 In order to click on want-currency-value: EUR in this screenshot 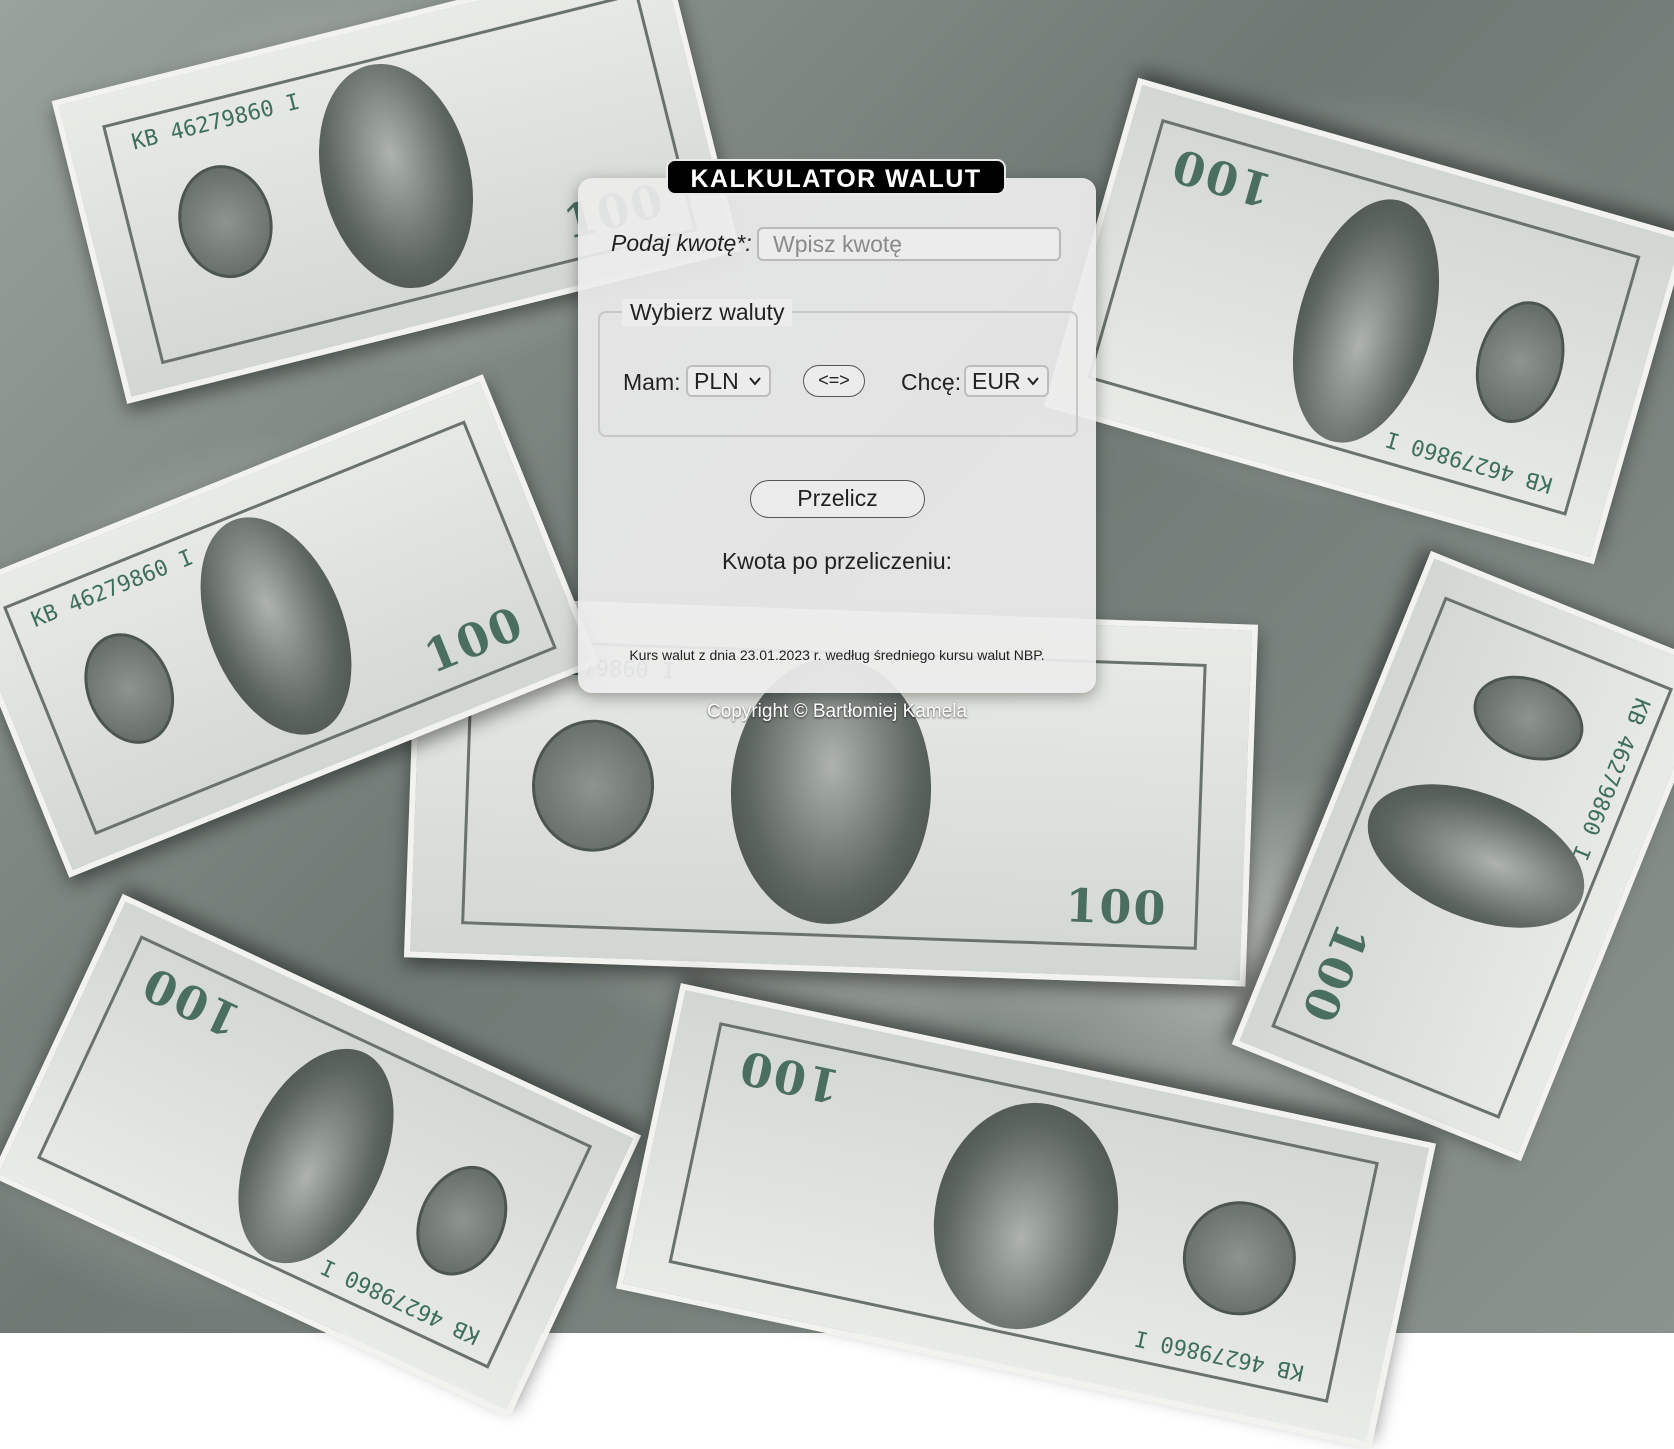, I will do `click(996, 381)`.